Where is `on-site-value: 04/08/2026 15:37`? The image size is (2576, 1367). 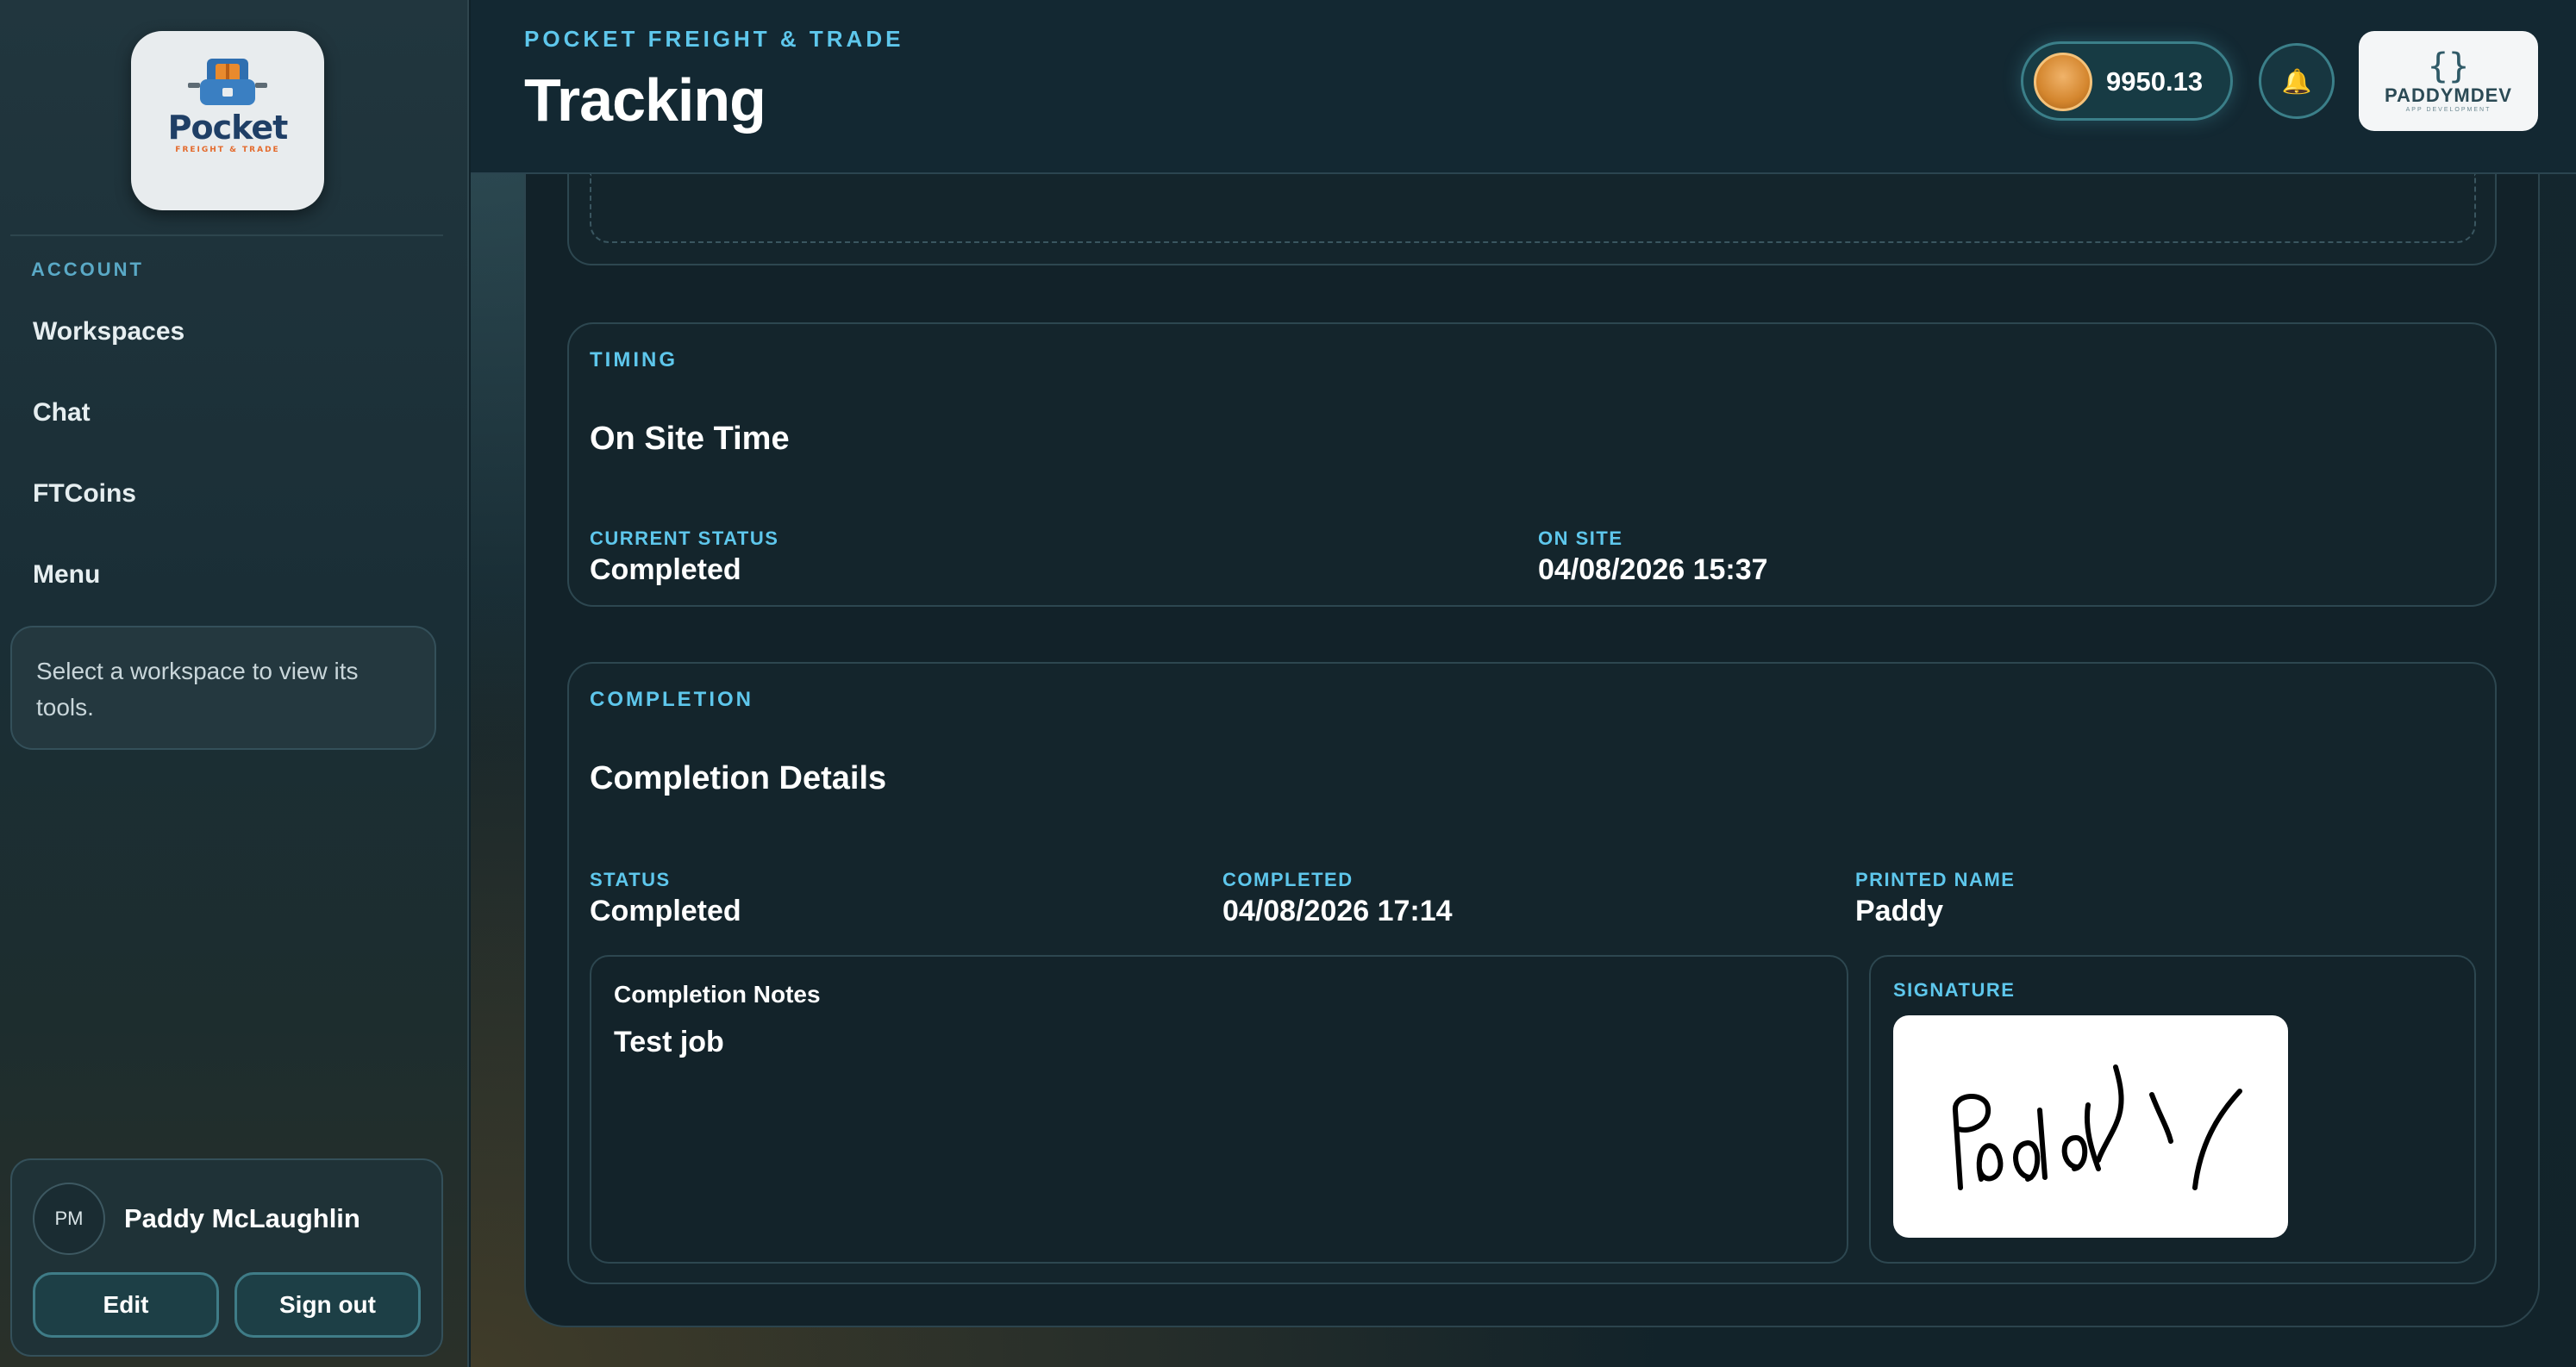 on-site-value: 04/08/2026 15:37 is located at coordinates (1653, 569).